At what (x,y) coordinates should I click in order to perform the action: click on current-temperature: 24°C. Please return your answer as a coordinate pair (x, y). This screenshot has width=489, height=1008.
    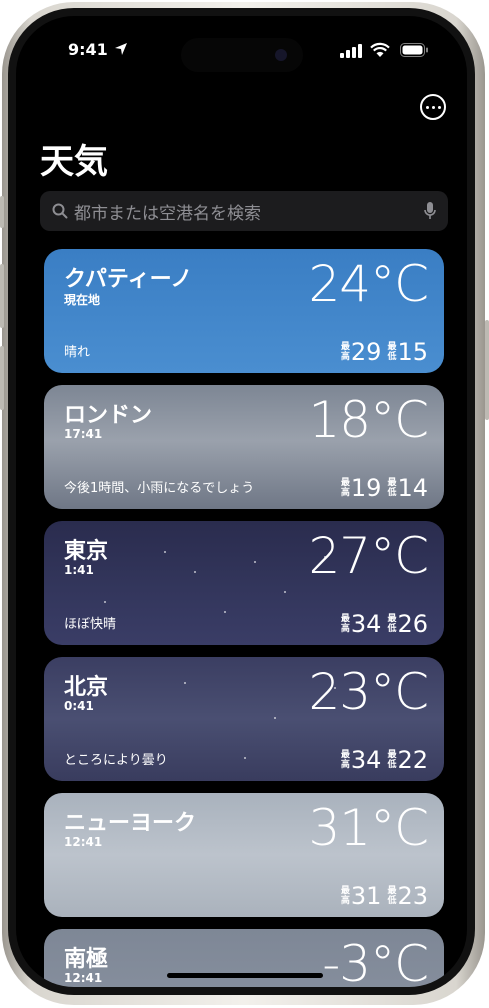
    Looking at the image, I should click on (368, 284).